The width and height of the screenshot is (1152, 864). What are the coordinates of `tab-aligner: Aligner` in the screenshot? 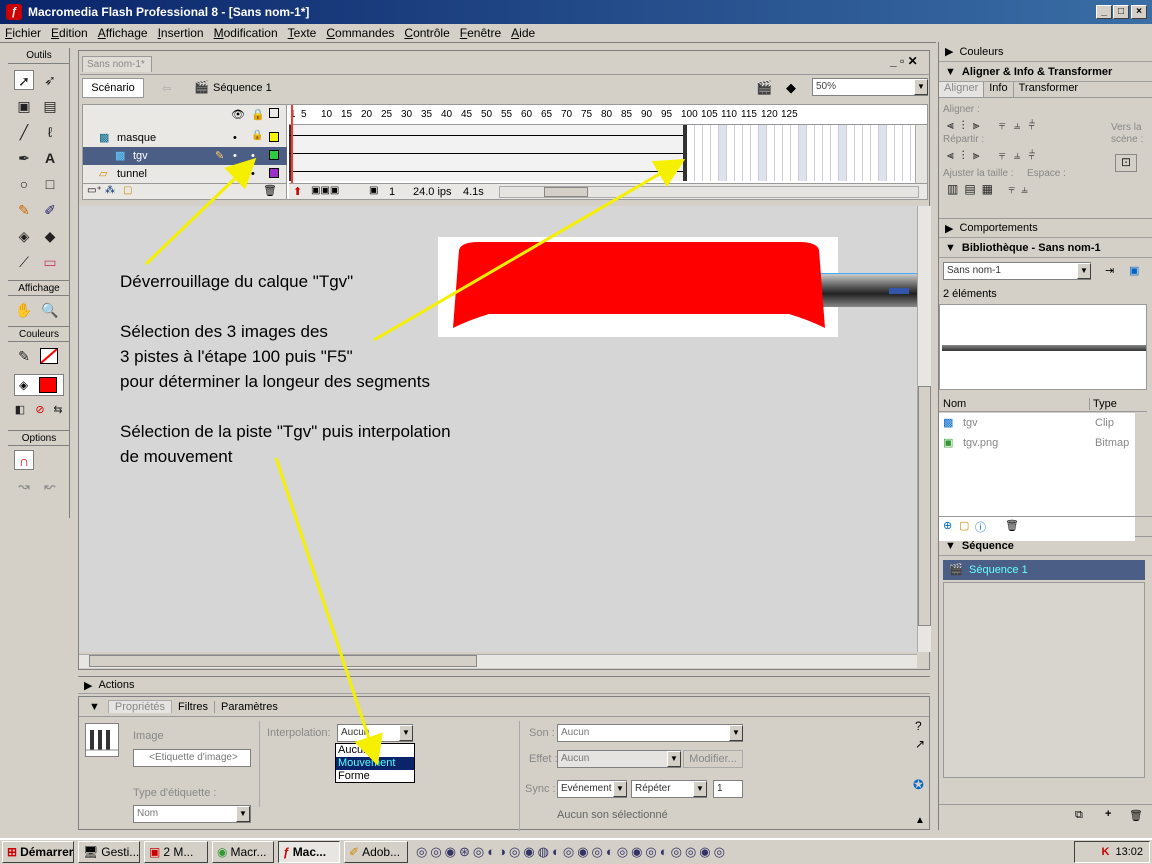 It's located at (961, 89).